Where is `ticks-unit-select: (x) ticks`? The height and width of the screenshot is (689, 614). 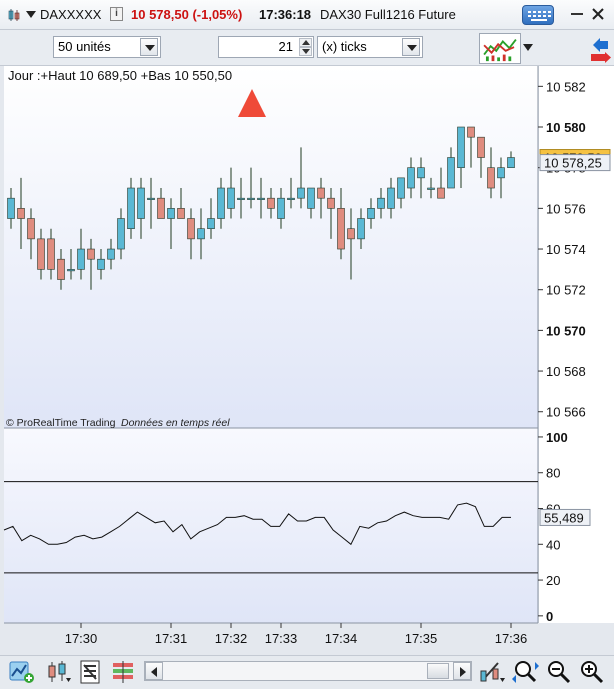
ticks-unit-select: (x) ticks is located at coordinates (370, 47).